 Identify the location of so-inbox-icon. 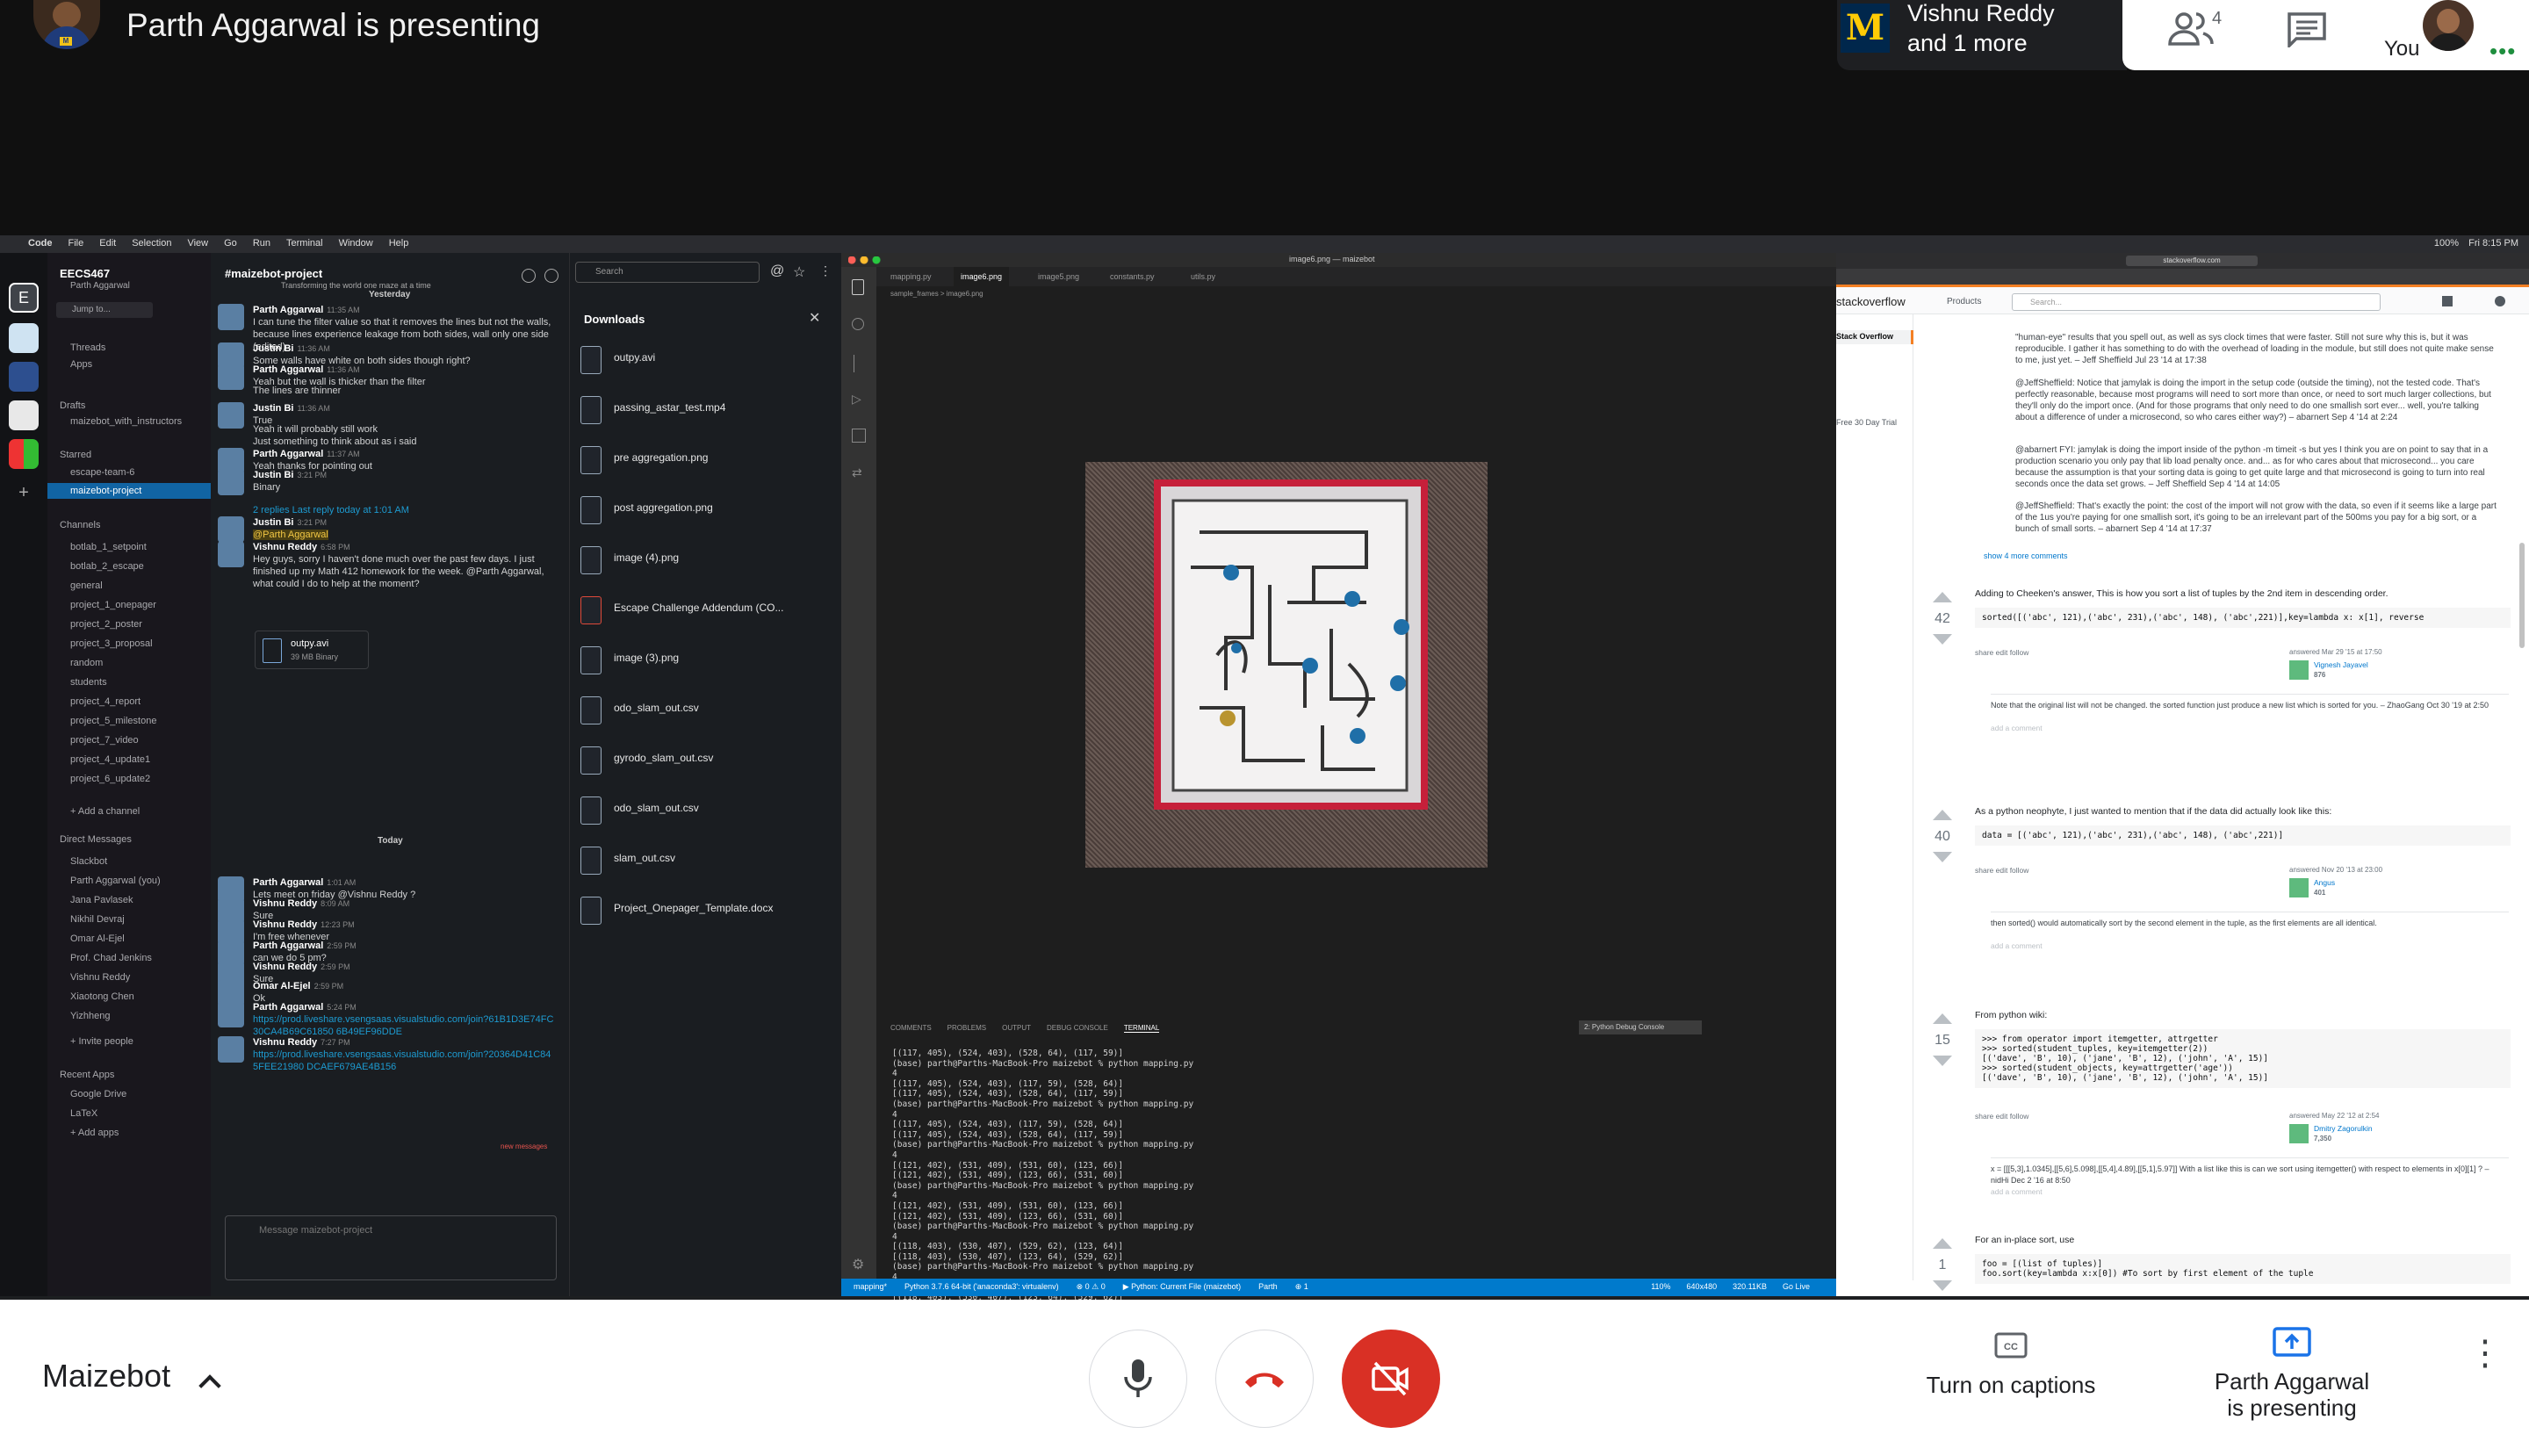
(2448, 301).